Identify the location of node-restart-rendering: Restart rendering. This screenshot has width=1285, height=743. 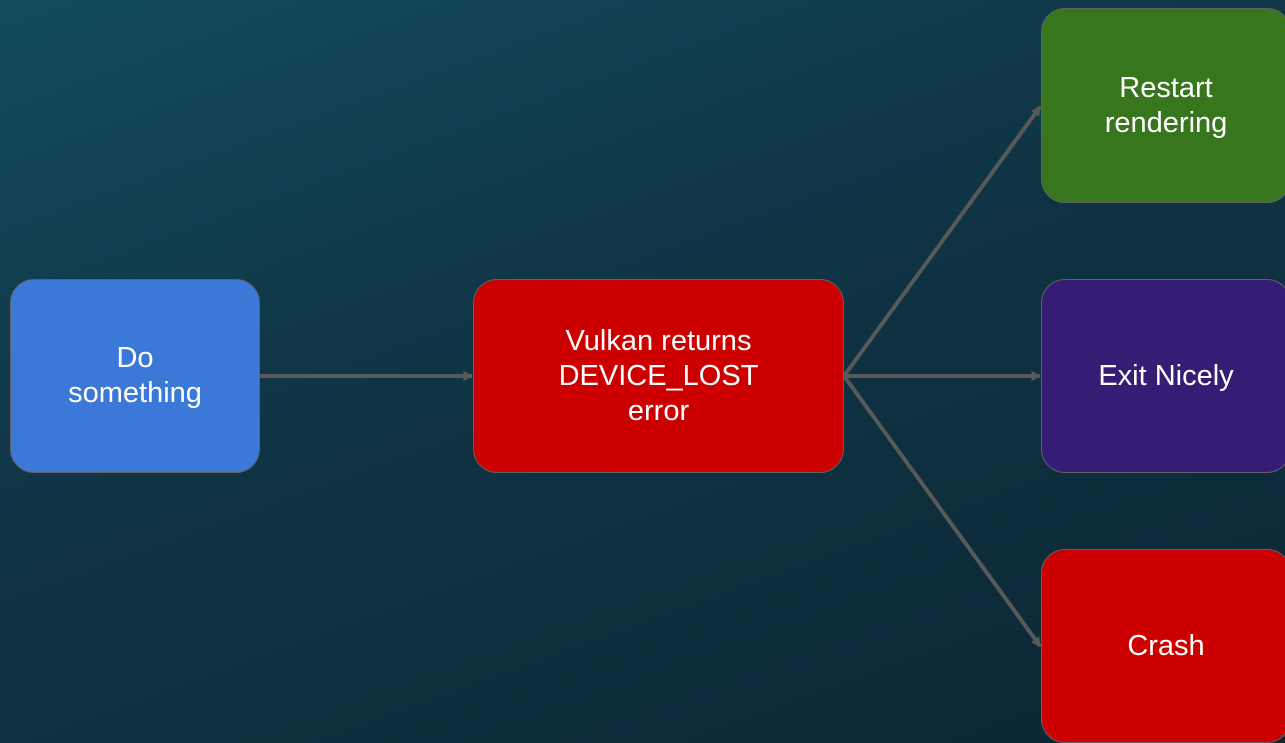
(1163, 105).